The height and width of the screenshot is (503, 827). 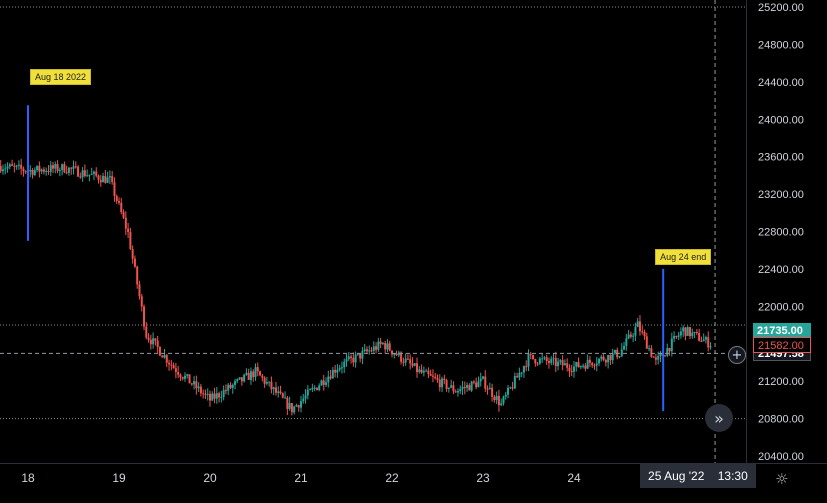 What do you see at coordinates (737, 355) in the screenshot?
I see `plus-circle-icon: +` at bounding box center [737, 355].